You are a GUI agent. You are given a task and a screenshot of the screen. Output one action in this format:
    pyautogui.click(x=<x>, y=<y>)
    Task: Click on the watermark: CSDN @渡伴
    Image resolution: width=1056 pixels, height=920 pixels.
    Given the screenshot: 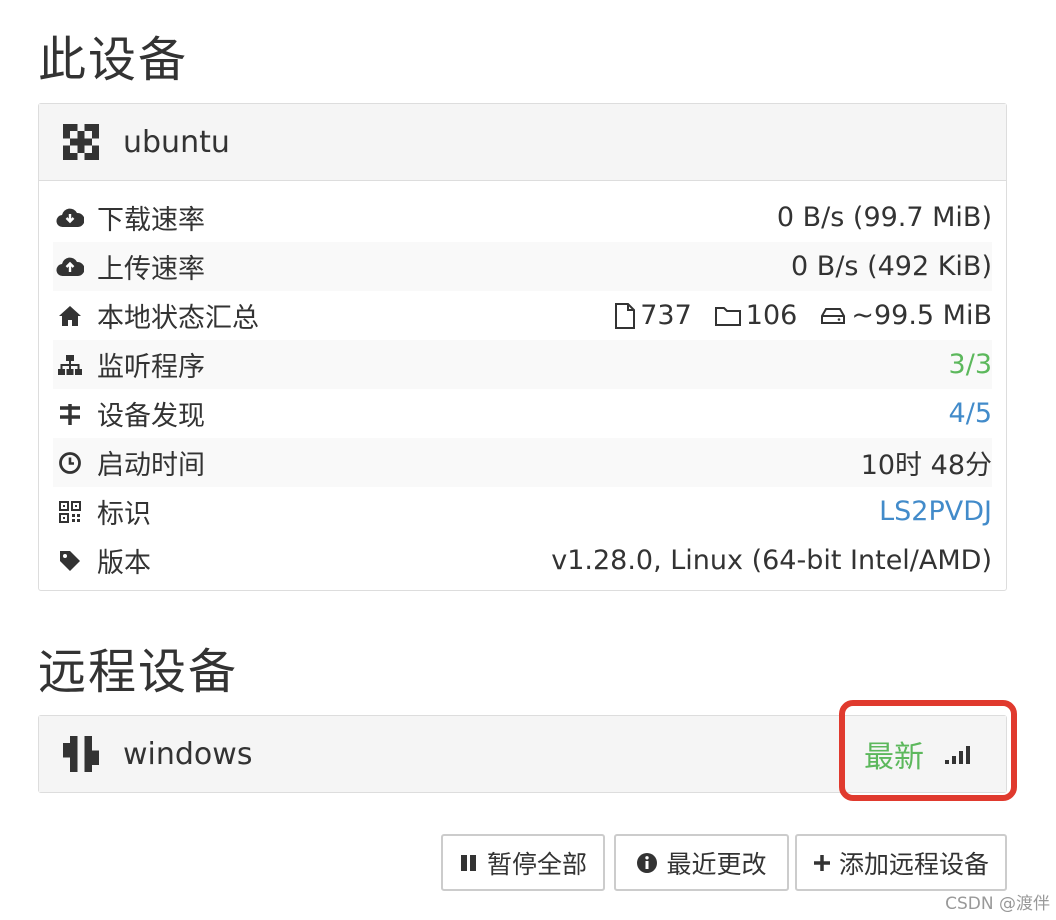 What is the action you would take?
    pyautogui.click(x=997, y=904)
    